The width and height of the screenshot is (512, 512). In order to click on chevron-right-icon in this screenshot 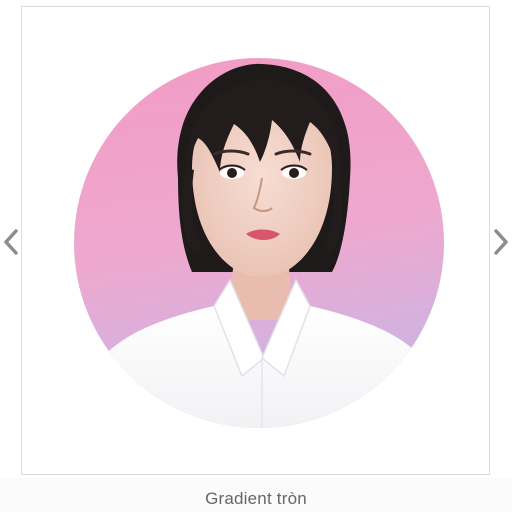, I will do `click(501, 242)`.